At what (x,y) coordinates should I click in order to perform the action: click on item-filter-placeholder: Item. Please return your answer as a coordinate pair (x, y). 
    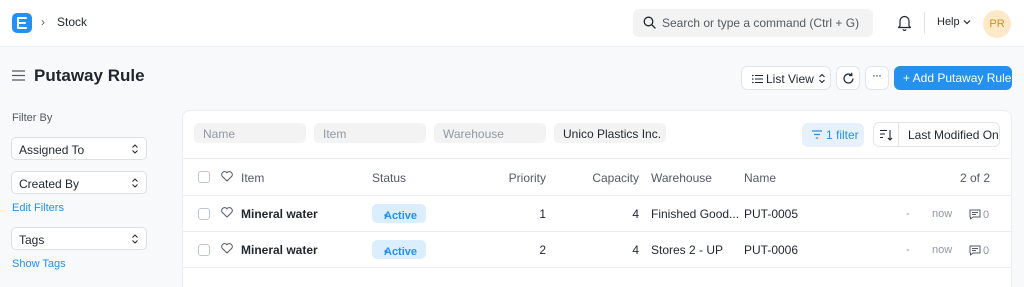
    Looking at the image, I should click on (335, 134).